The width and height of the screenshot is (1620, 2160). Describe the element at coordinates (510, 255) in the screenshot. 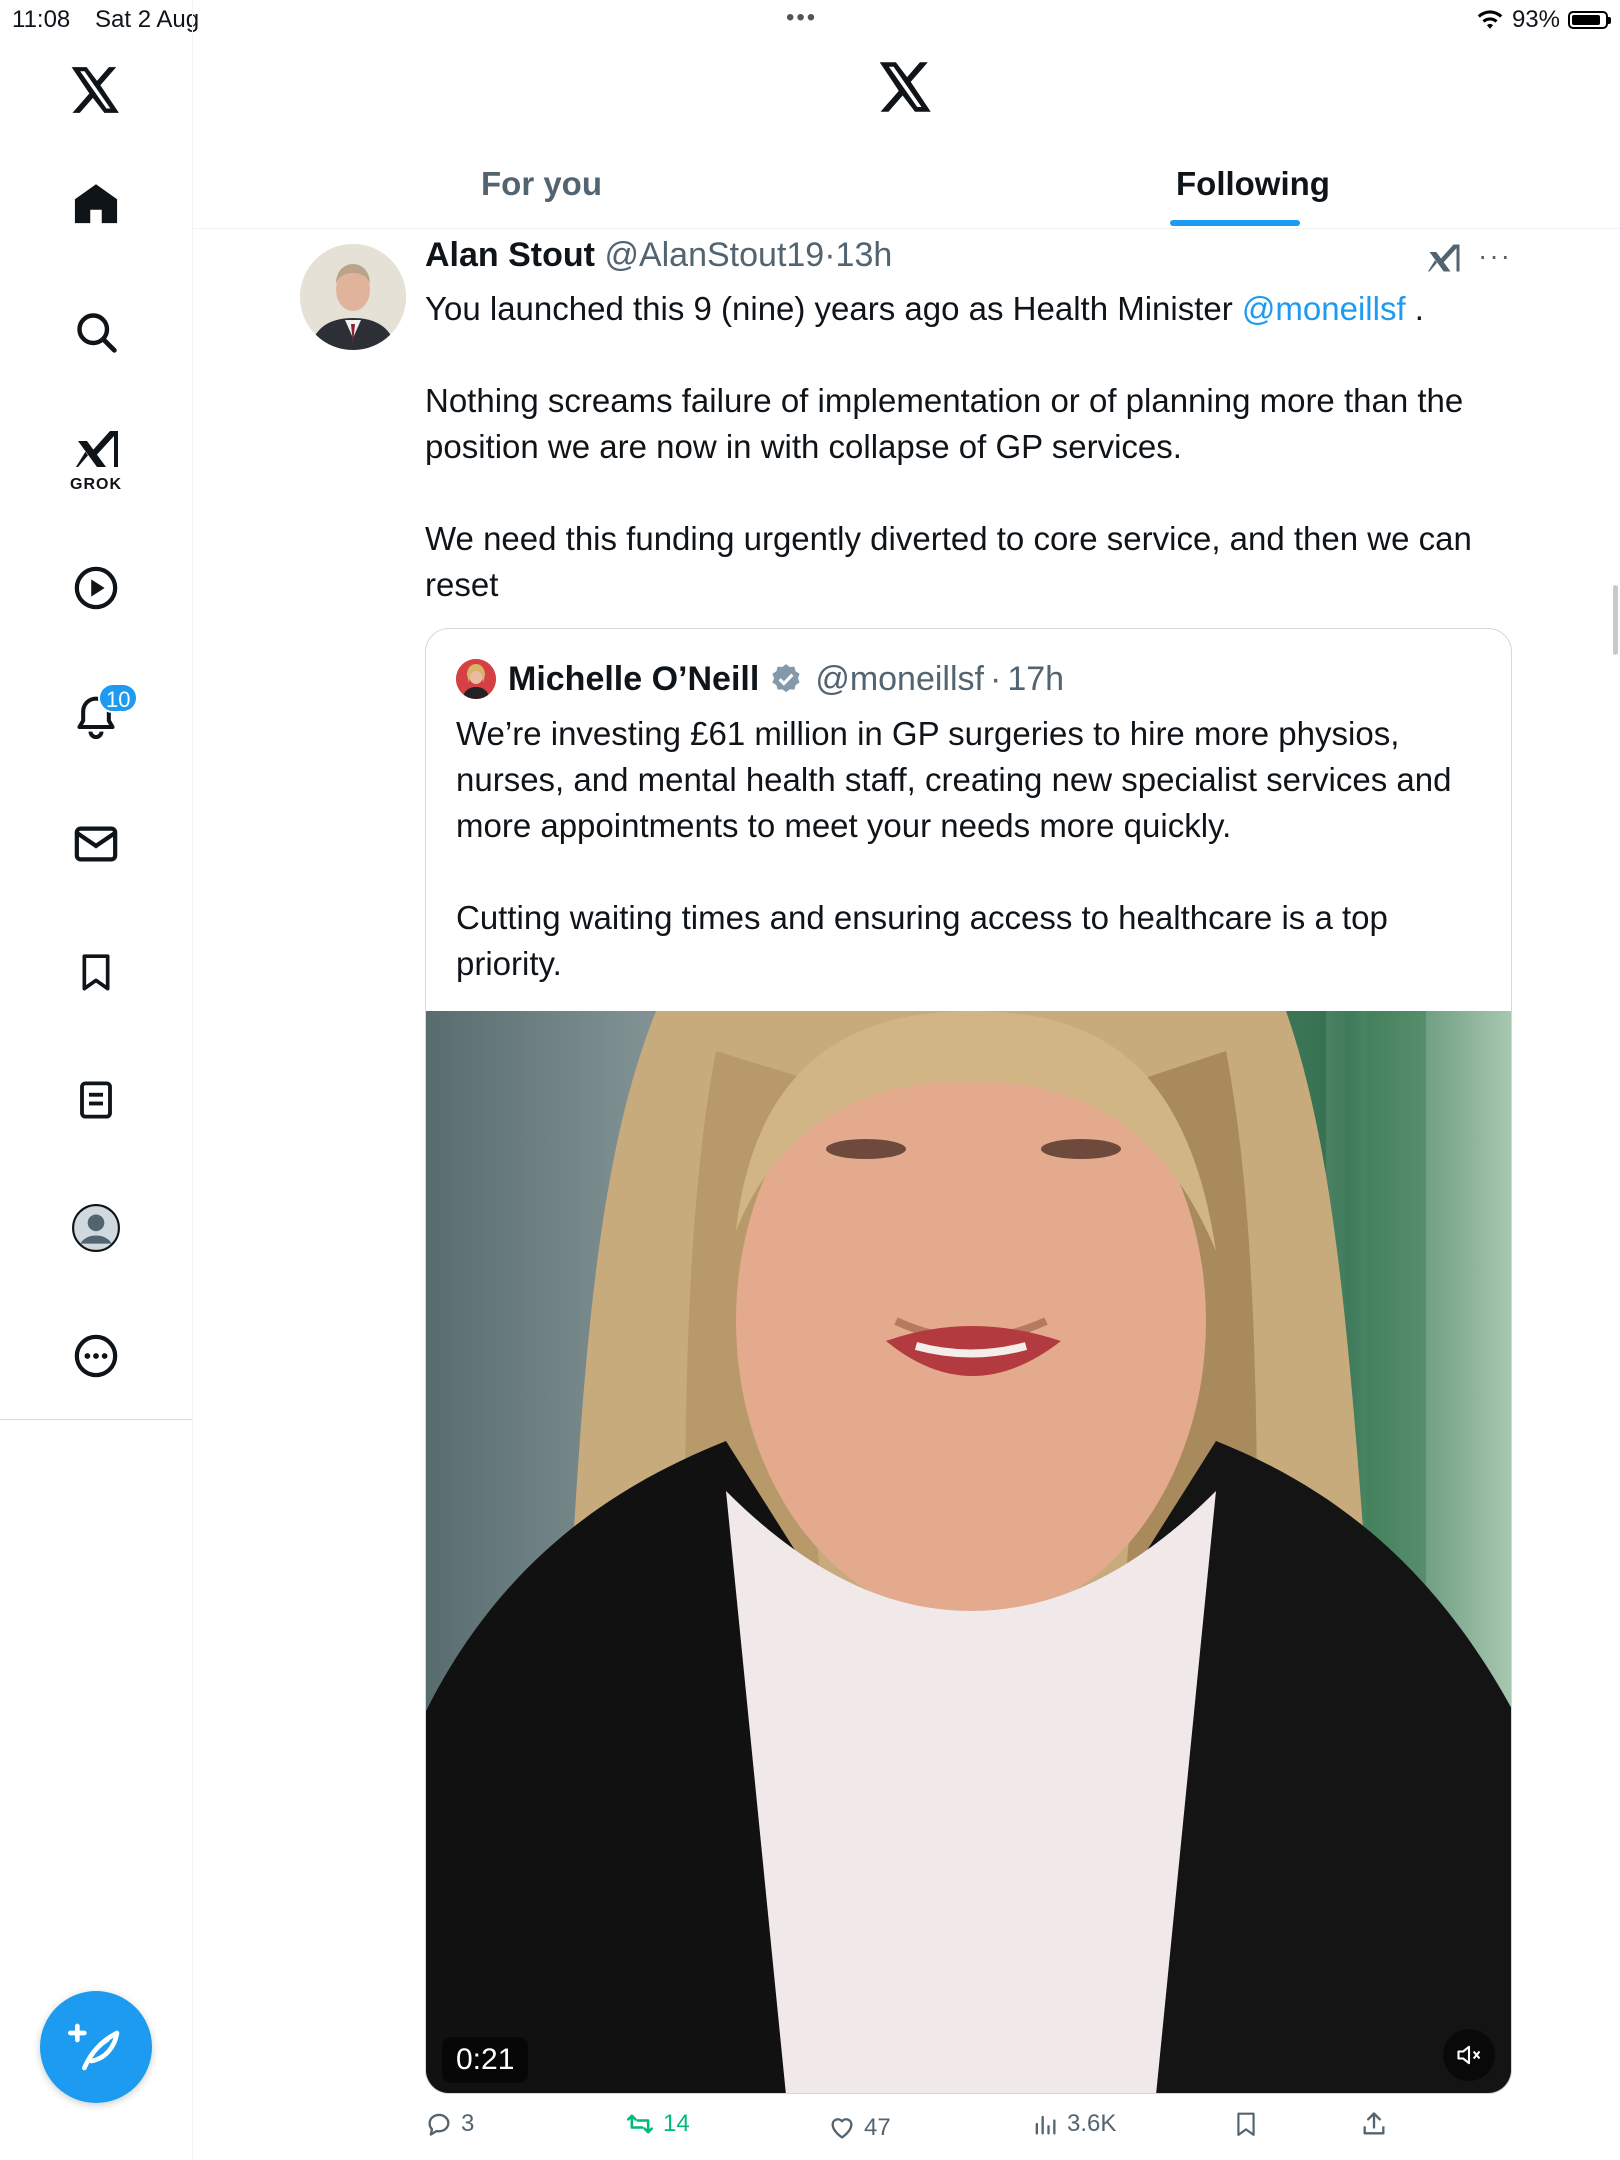

I see `author-name: Alan Stout` at that location.